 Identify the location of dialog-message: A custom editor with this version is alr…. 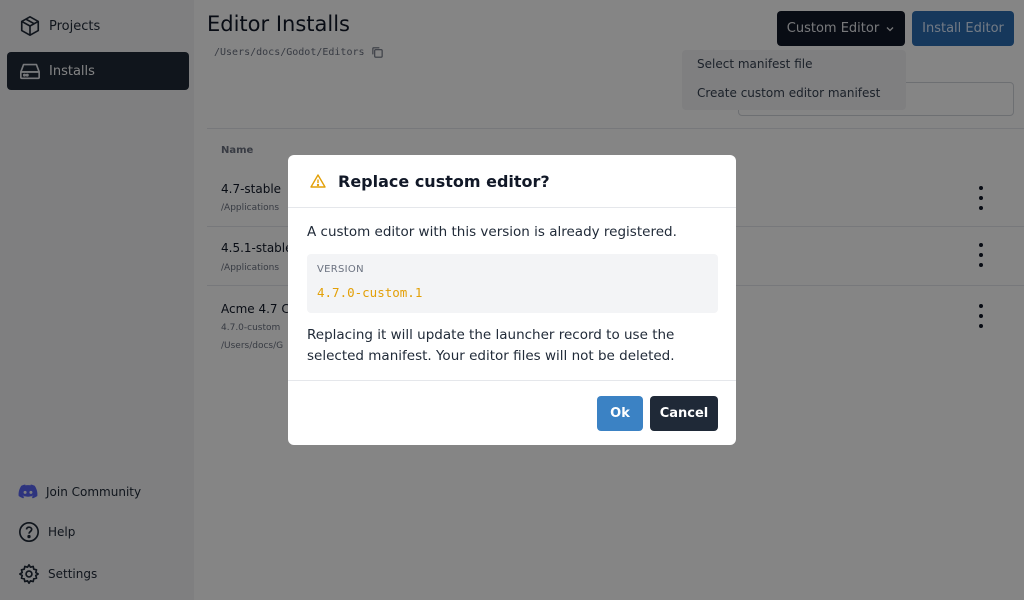
(492, 232).